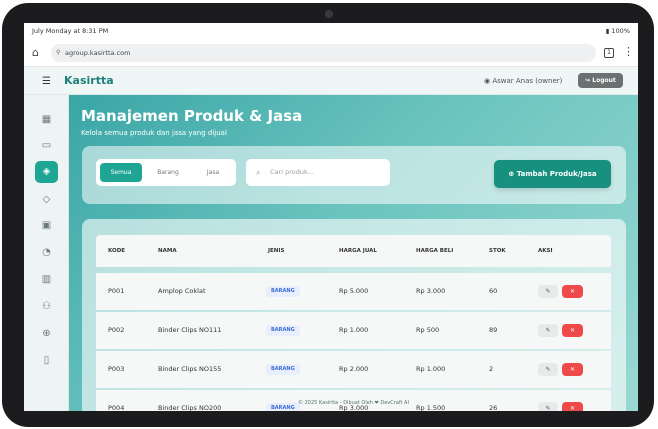 The height and width of the screenshot is (429, 658). I want to click on cell-harga-jual: Rp 5.000, so click(354, 291).